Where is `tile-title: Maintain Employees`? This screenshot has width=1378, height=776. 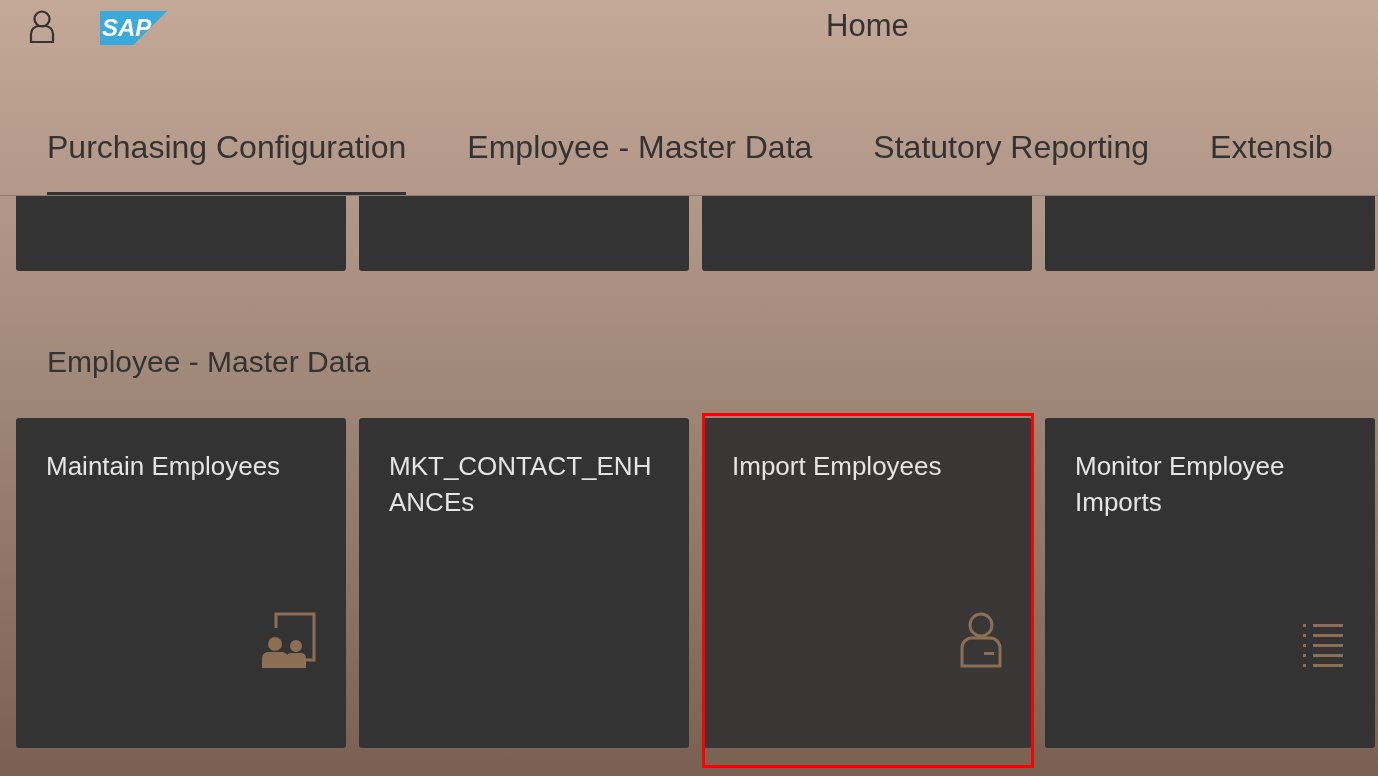
tile-title: Maintain Employees is located at coordinates (164, 466).